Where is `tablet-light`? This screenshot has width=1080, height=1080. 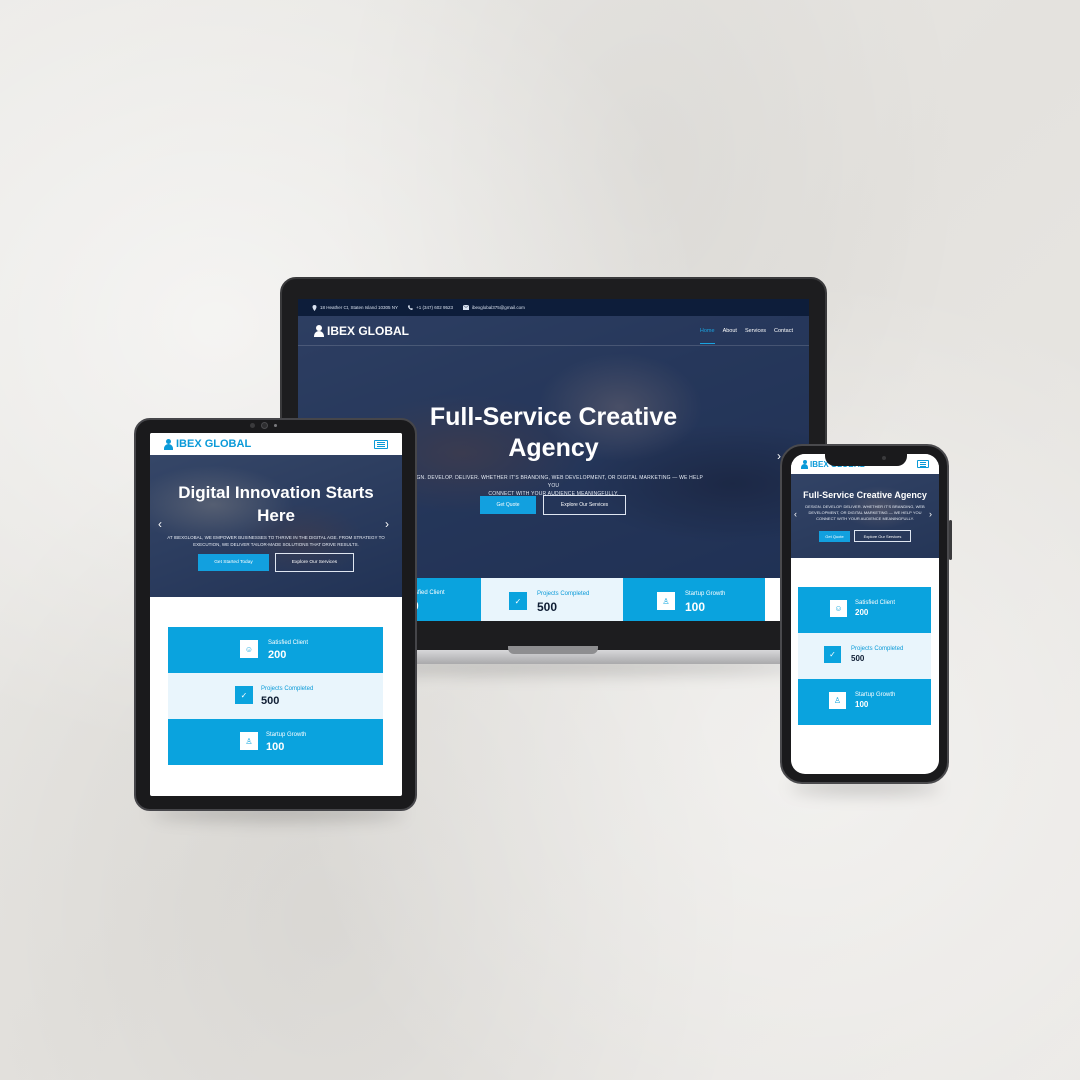
tablet-light is located at coordinates (275, 425).